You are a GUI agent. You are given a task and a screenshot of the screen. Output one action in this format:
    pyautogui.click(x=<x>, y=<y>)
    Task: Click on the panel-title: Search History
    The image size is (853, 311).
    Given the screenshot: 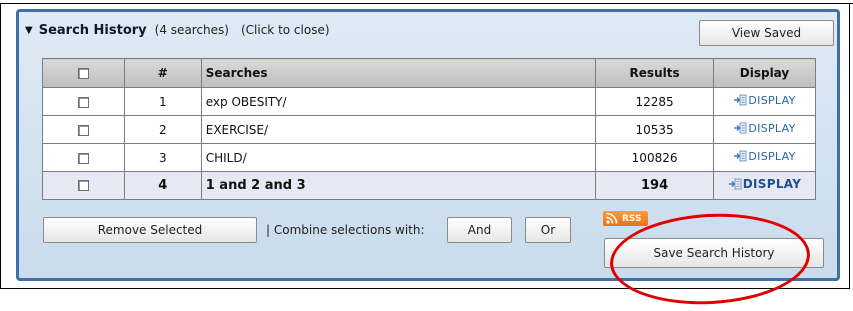 What is the action you would take?
    pyautogui.click(x=93, y=30)
    